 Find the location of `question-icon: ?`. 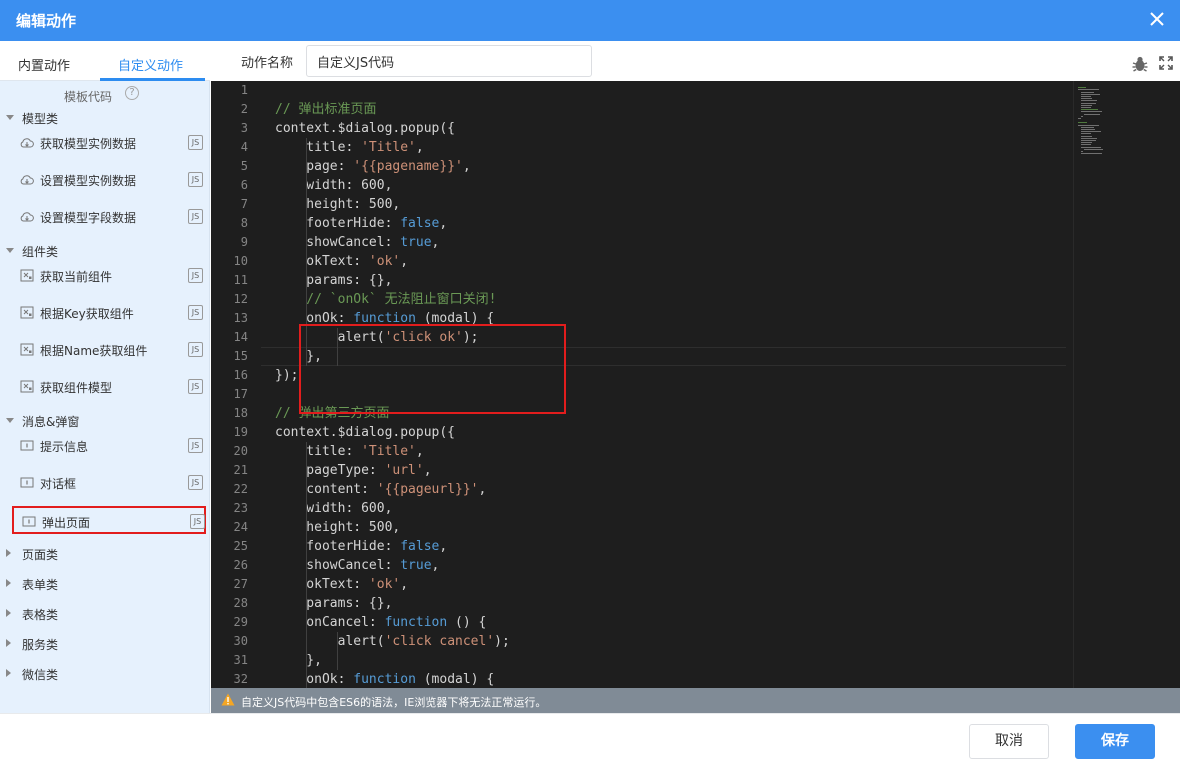

question-icon: ? is located at coordinates (132, 93).